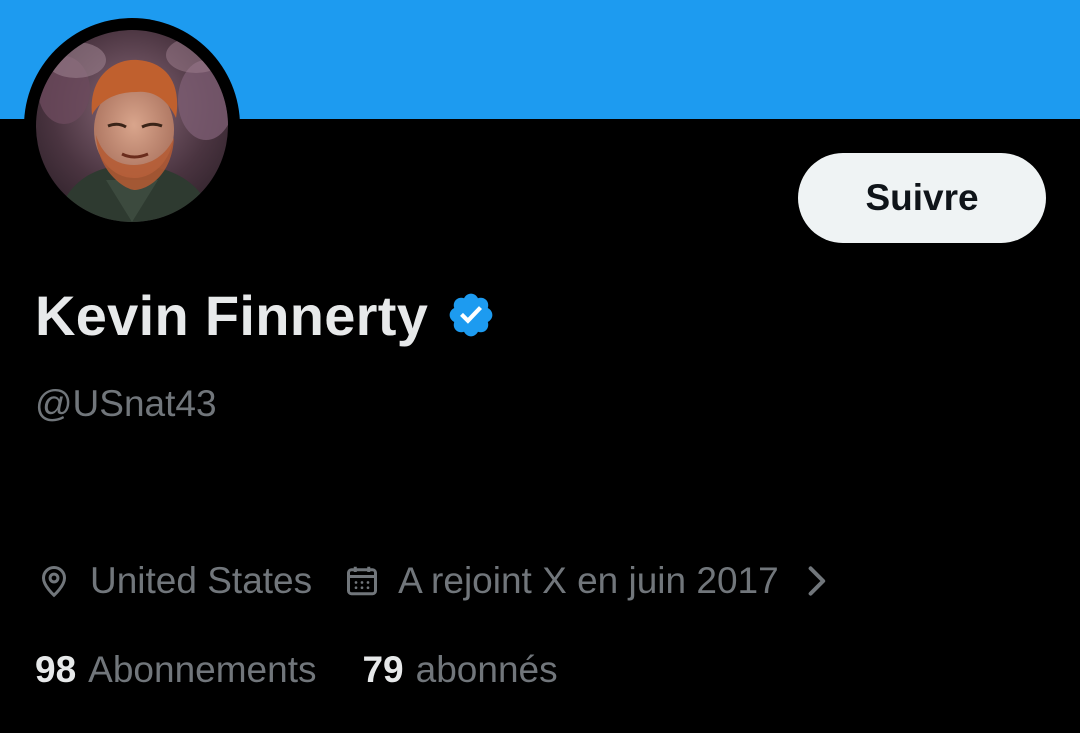  What do you see at coordinates (383, 669) in the screenshot?
I see `followers-count: 79` at bounding box center [383, 669].